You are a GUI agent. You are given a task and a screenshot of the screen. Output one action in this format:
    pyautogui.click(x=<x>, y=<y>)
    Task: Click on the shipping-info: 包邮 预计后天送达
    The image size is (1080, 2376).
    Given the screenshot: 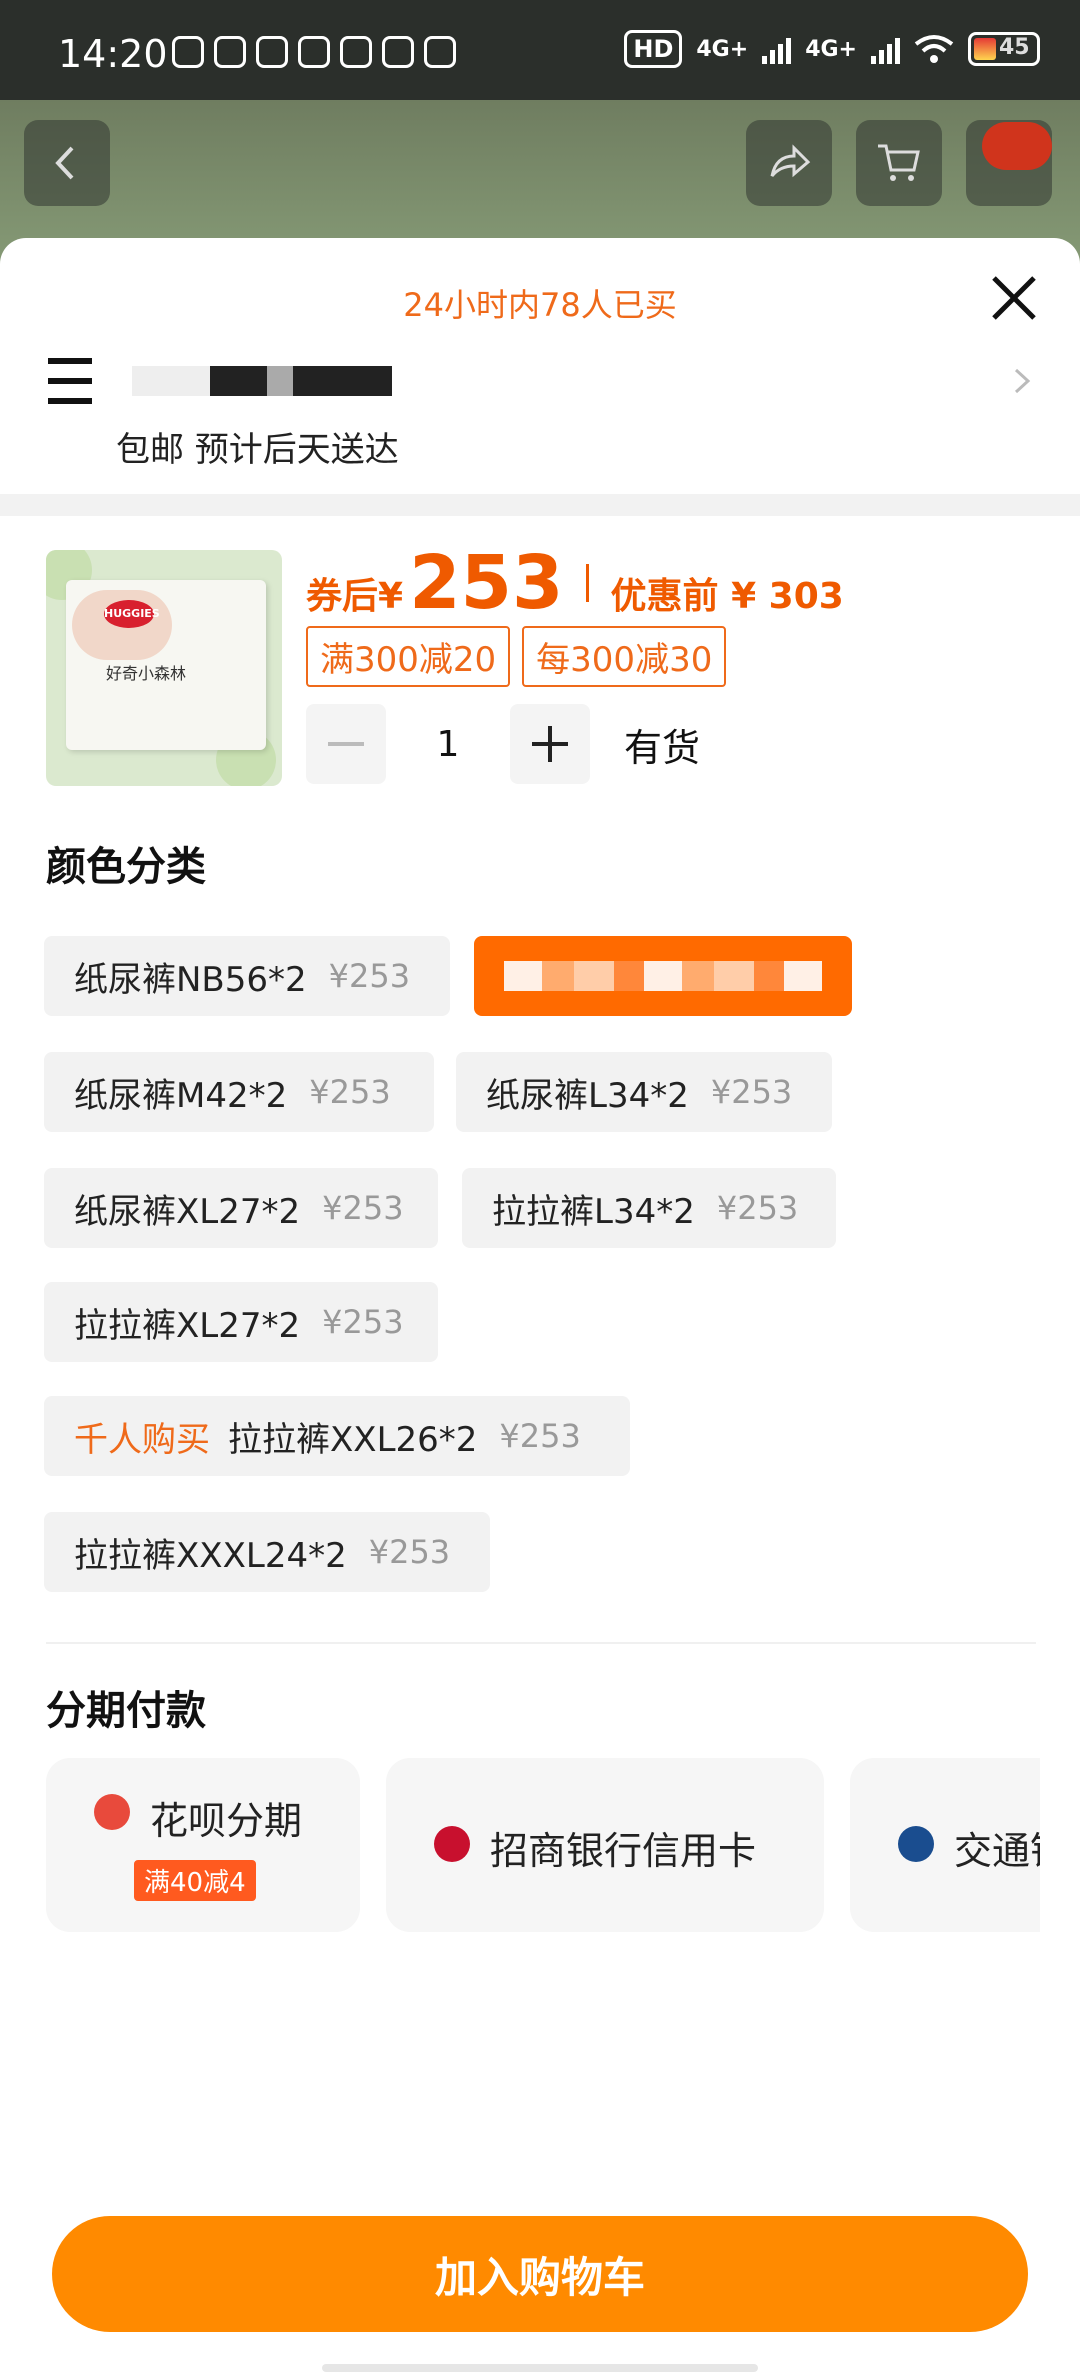 What is the action you would take?
    pyautogui.click(x=257, y=450)
    